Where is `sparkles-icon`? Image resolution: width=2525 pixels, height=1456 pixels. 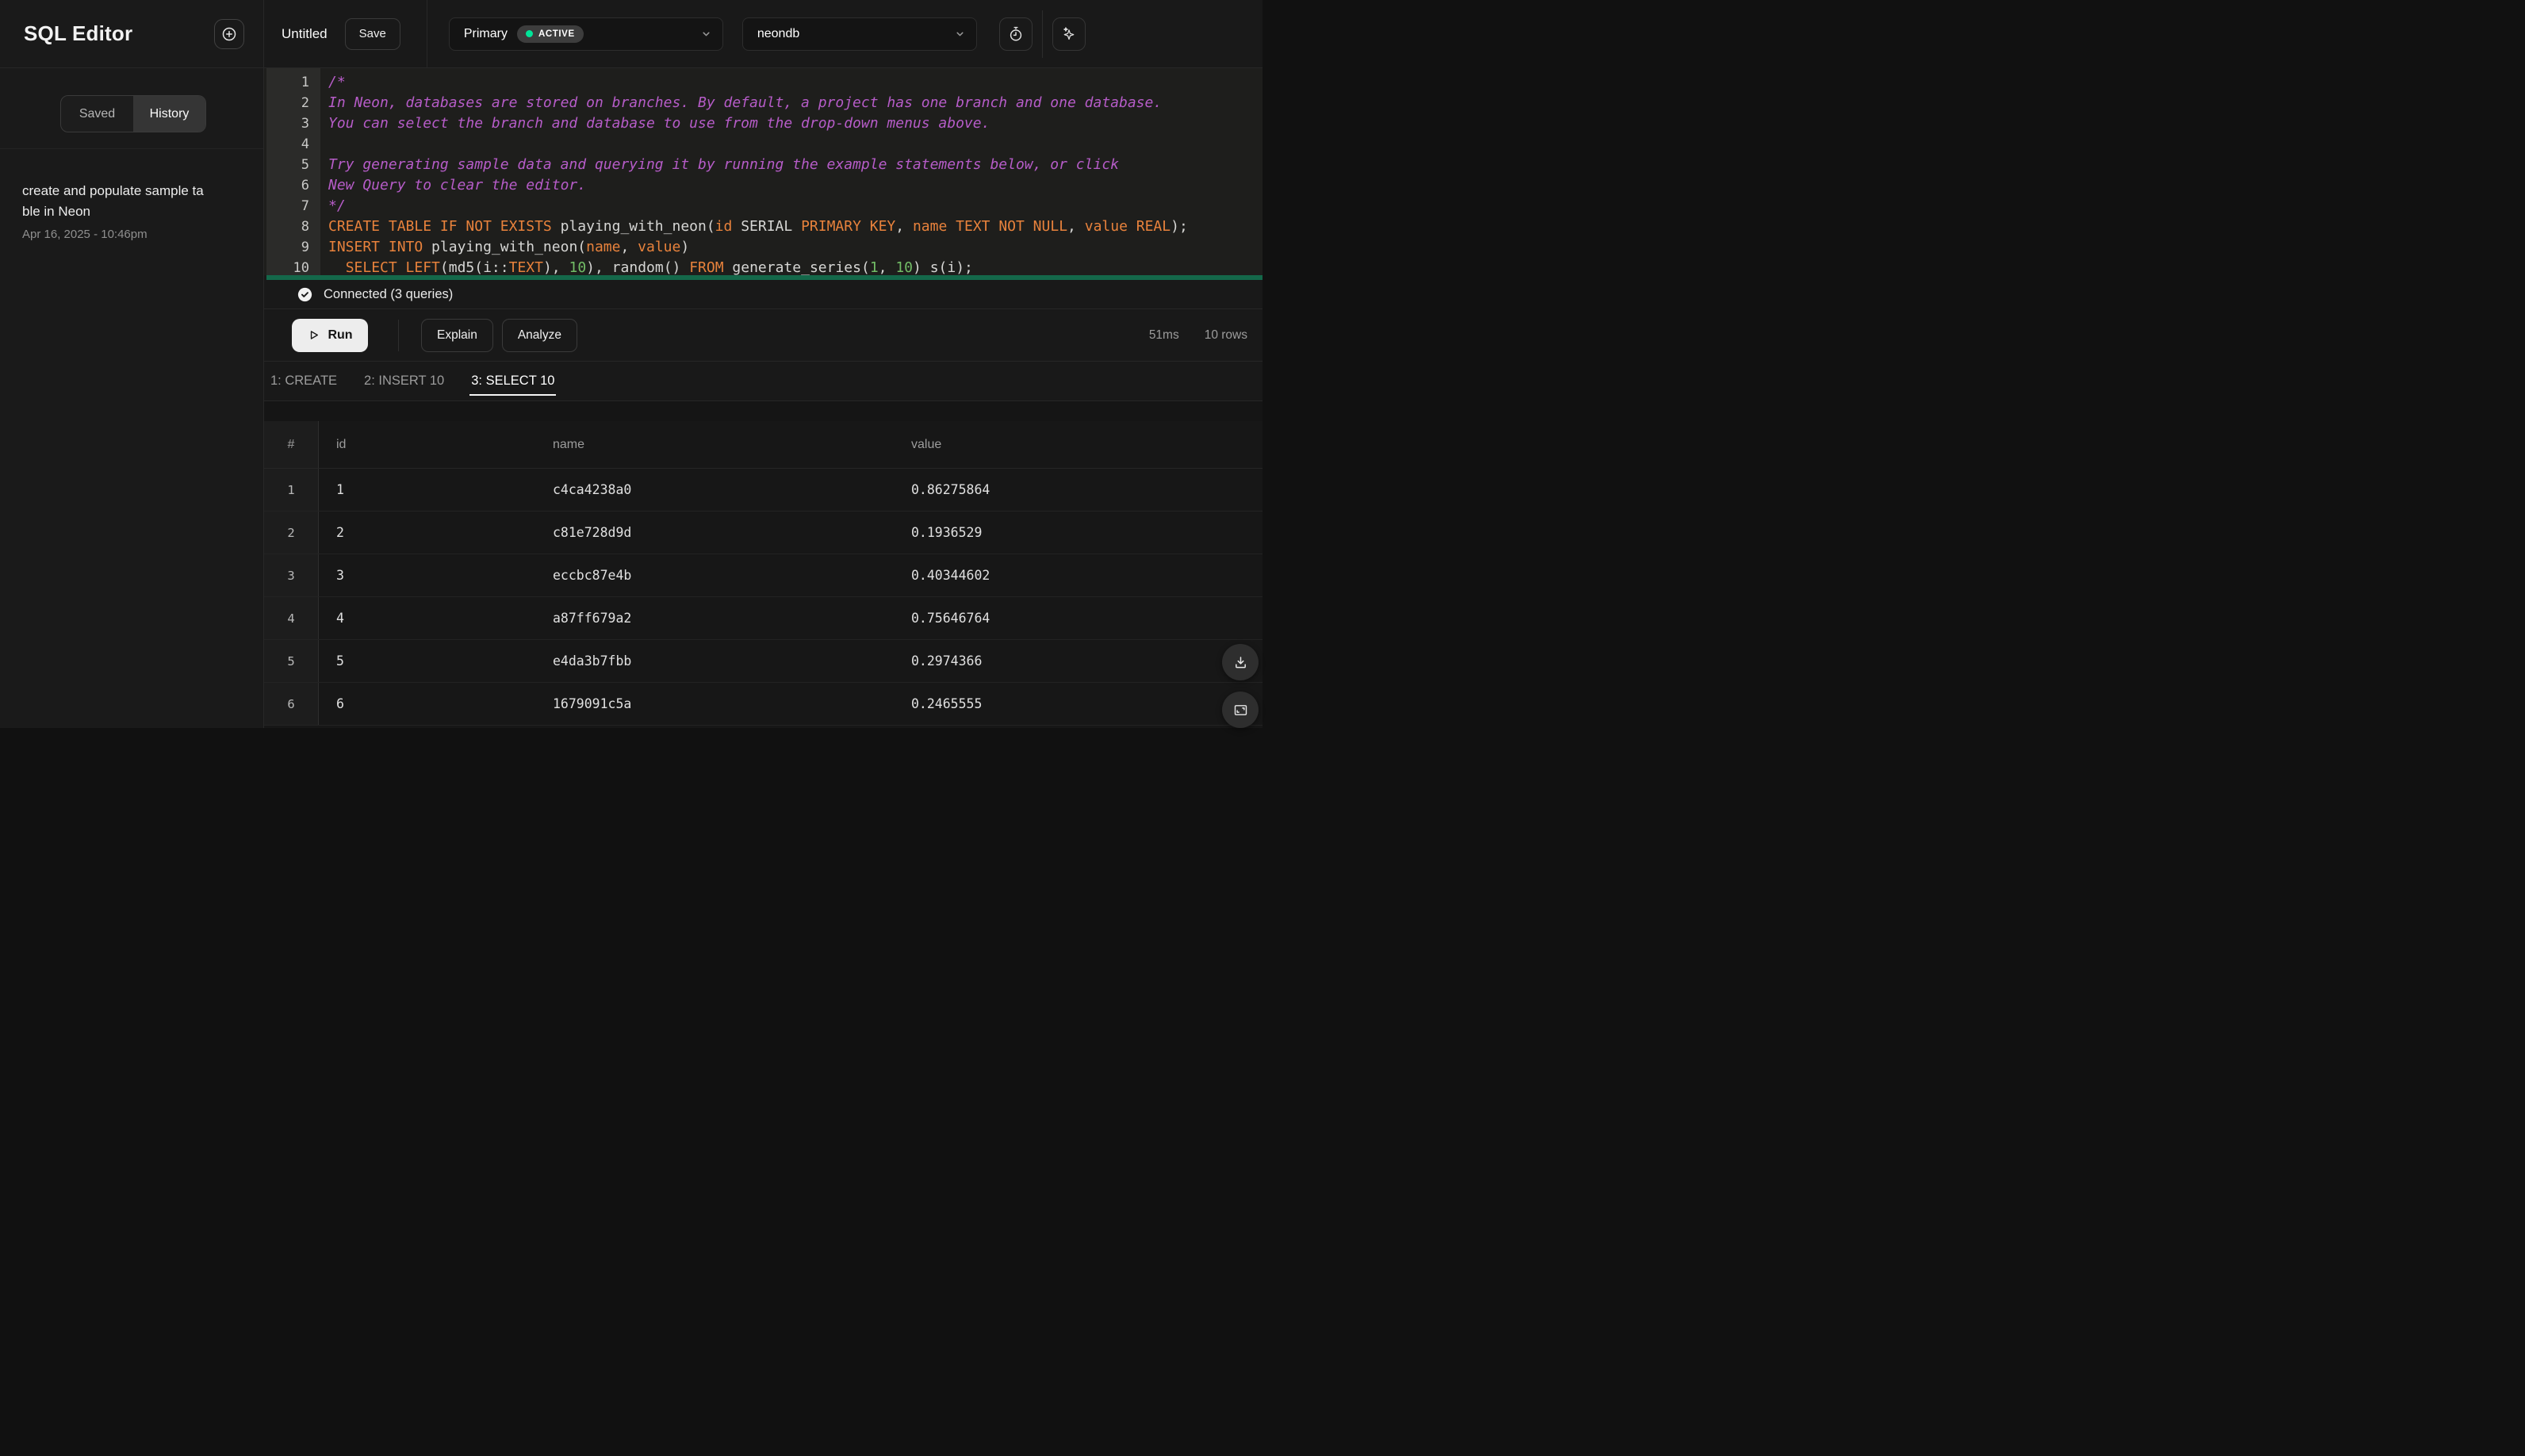
sparkles-icon is located at coordinates (1069, 34).